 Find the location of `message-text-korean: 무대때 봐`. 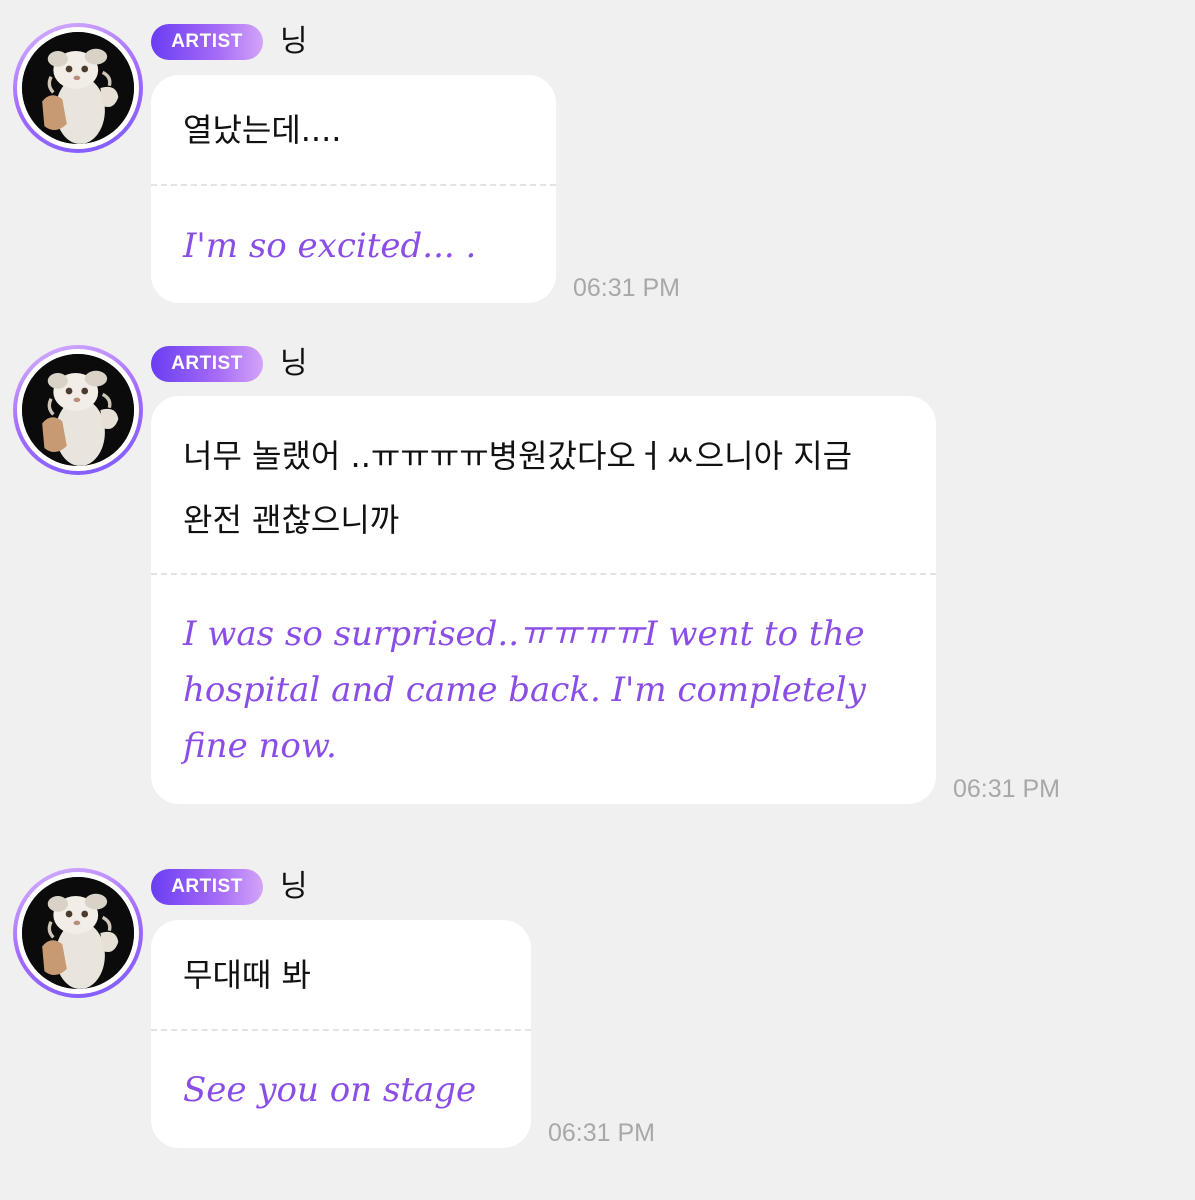

message-text-korean: 무대때 봐 is located at coordinates (247, 975).